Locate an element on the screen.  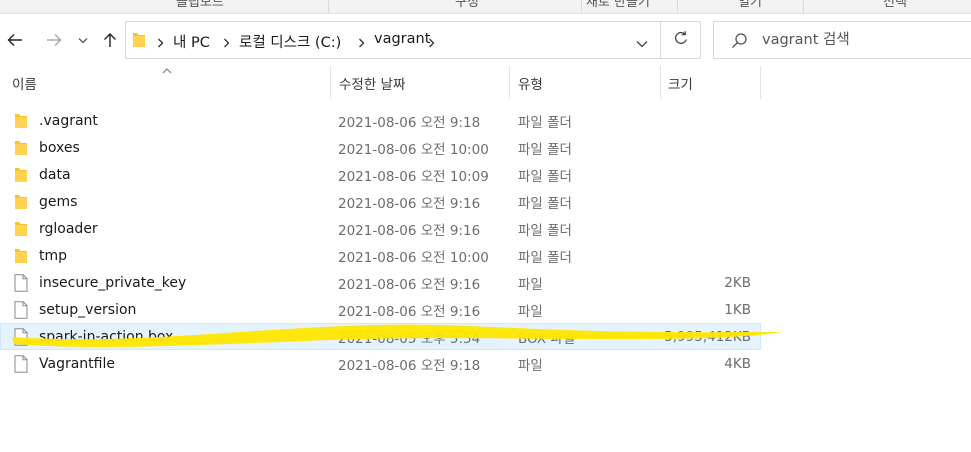
file-name: insecure_private_key is located at coordinates (112, 282).